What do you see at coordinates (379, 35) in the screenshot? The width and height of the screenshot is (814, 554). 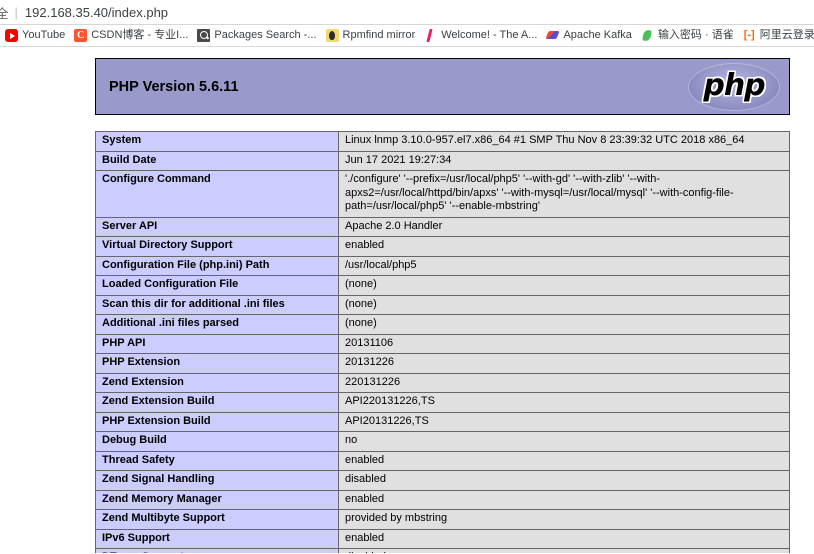 I see `bookmark-label: Rpmfind mirror` at bounding box center [379, 35].